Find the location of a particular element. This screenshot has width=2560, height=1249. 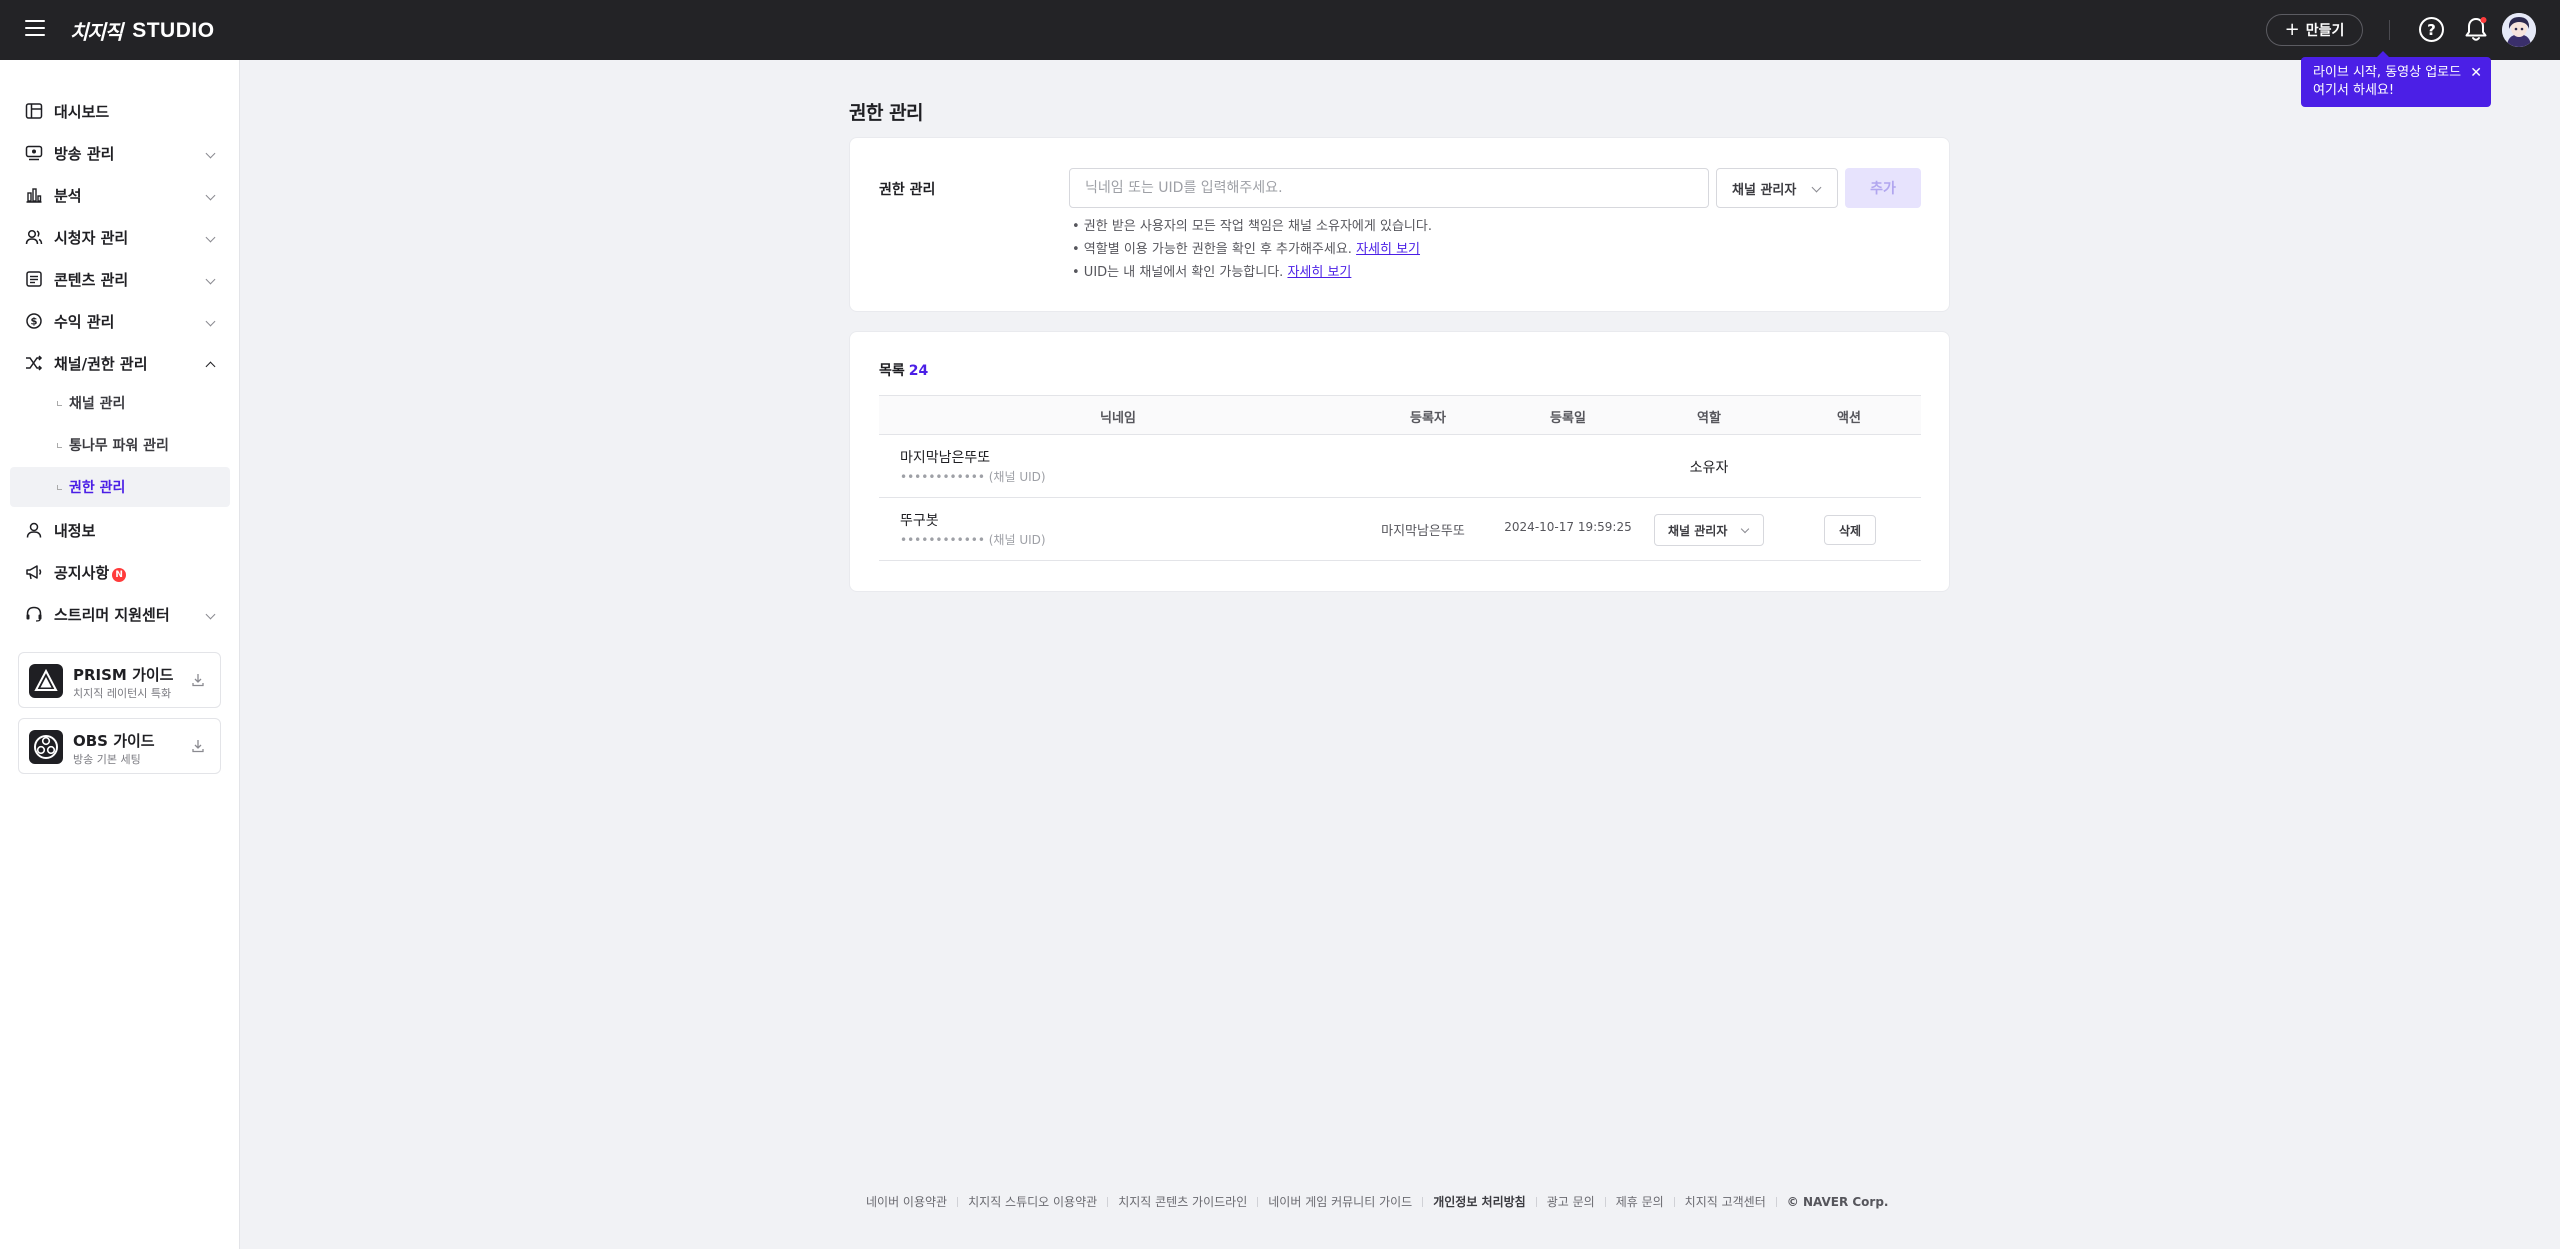

plus-icon: + is located at coordinates (2292, 29).